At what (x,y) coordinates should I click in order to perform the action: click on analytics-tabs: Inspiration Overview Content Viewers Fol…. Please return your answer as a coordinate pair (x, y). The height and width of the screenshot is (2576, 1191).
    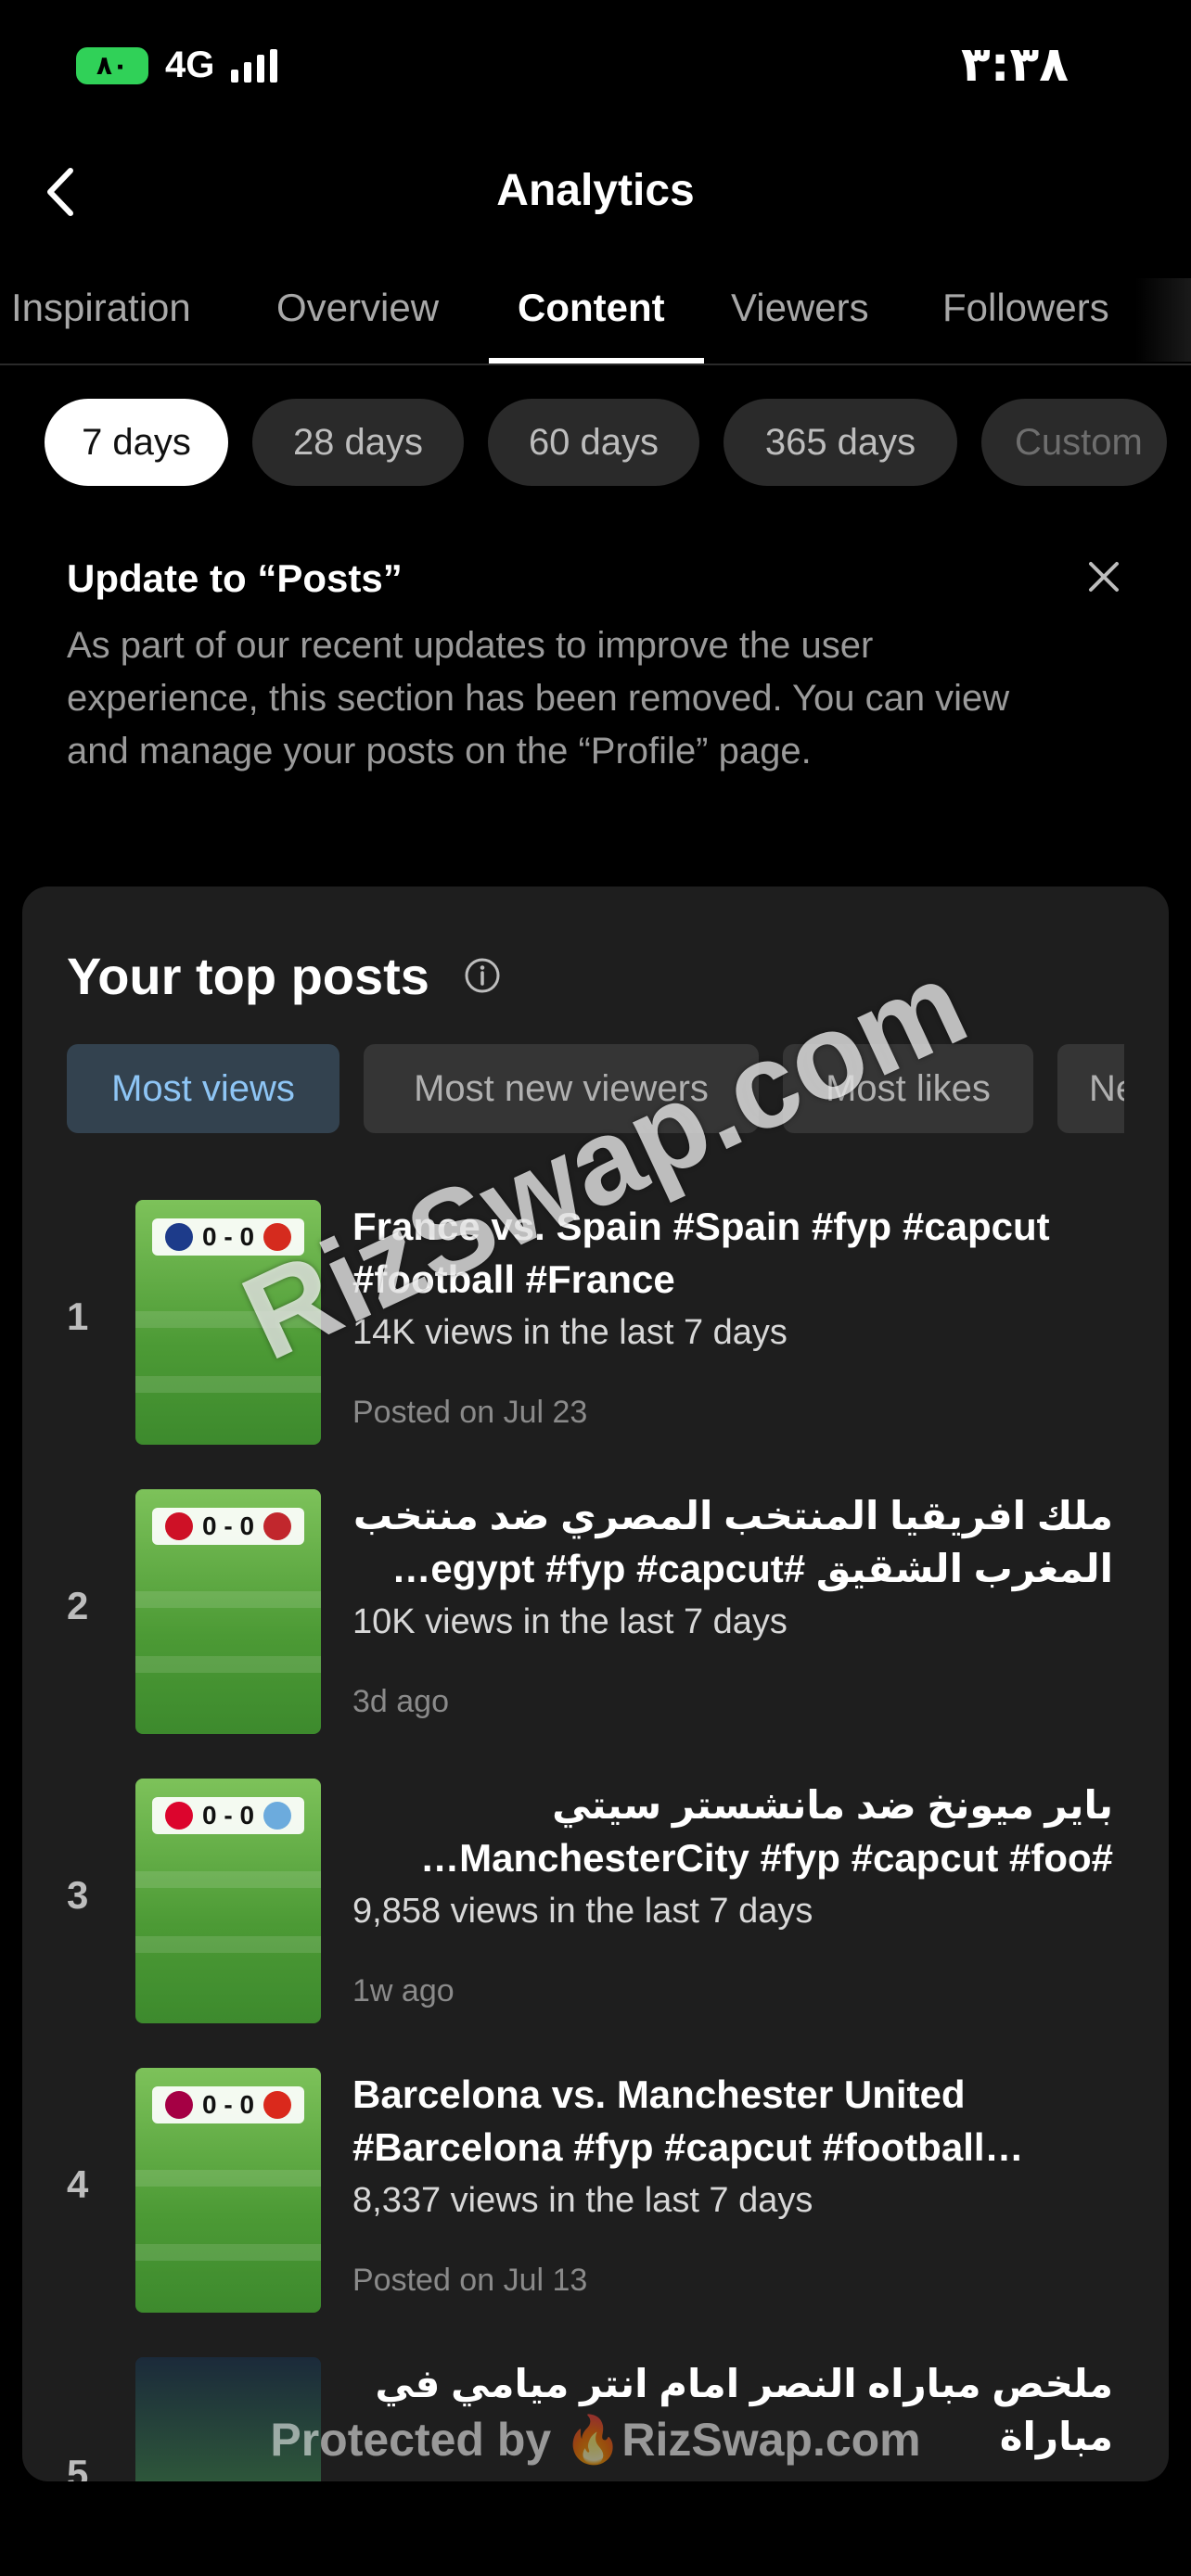
    Looking at the image, I should click on (595, 321).